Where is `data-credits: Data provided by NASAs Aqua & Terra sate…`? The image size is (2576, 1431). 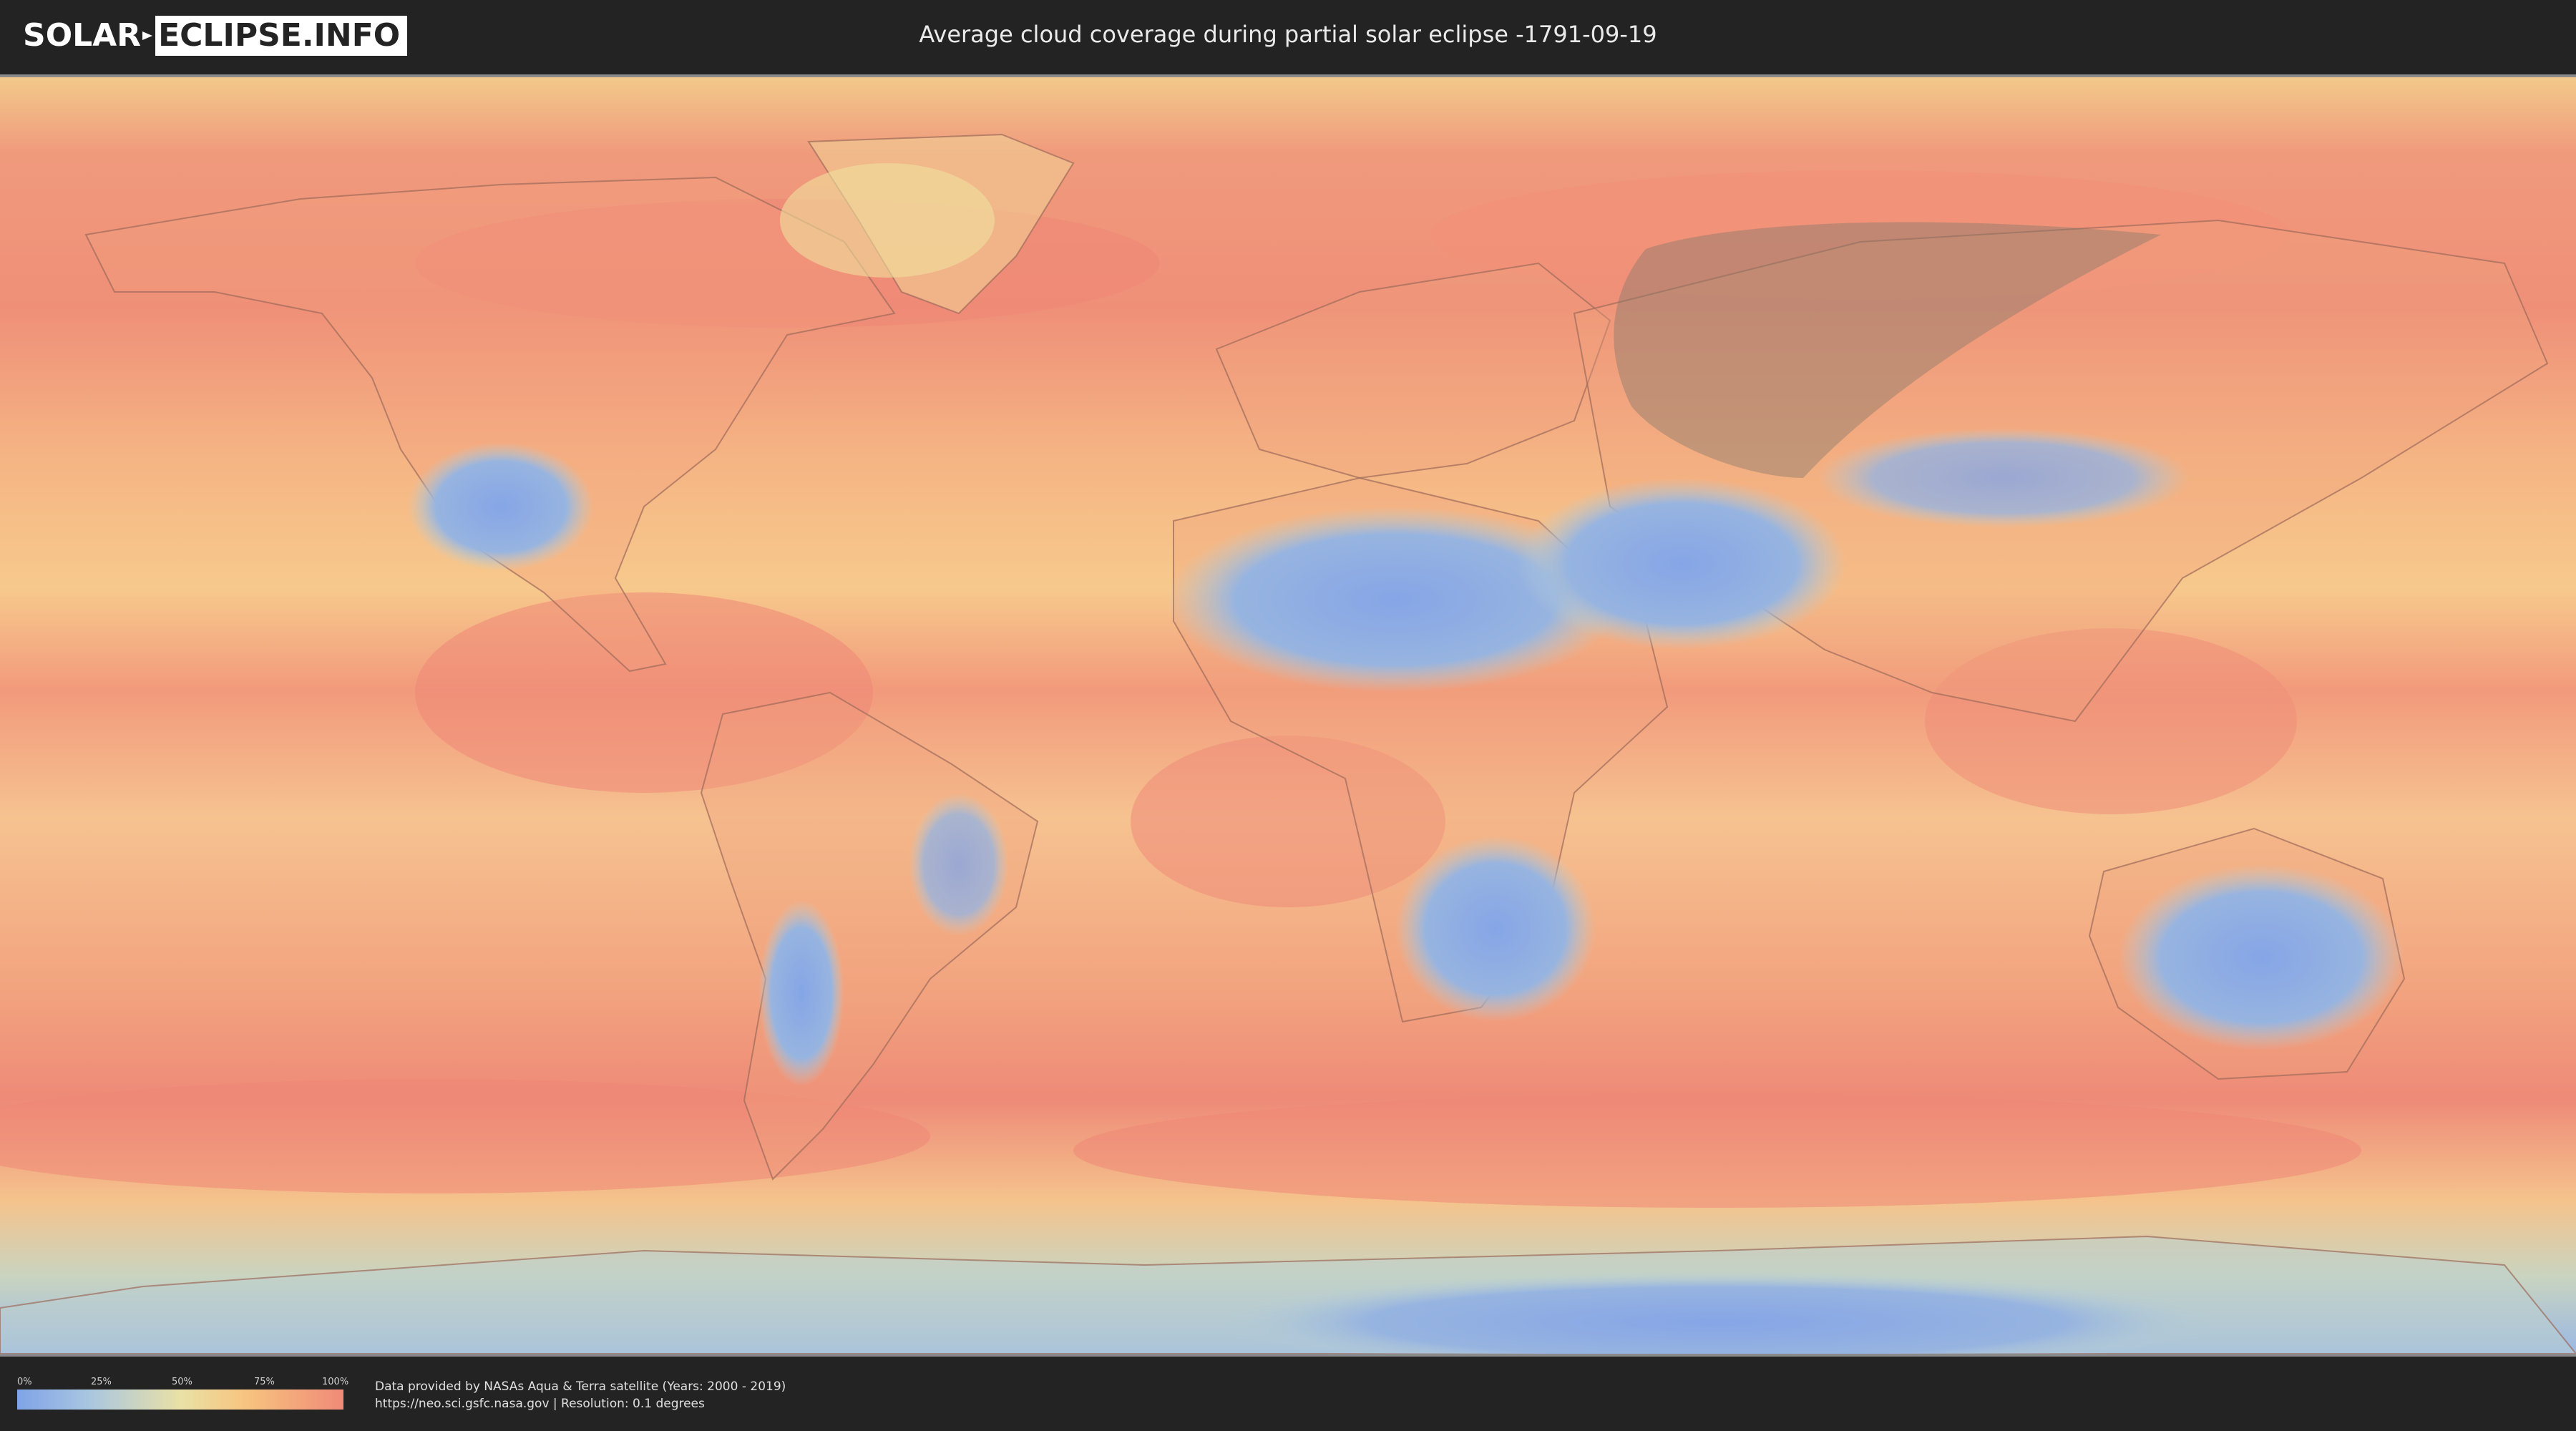
data-credits: Data provided by NASAs Aqua & Terra sate… is located at coordinates (580, 1395).